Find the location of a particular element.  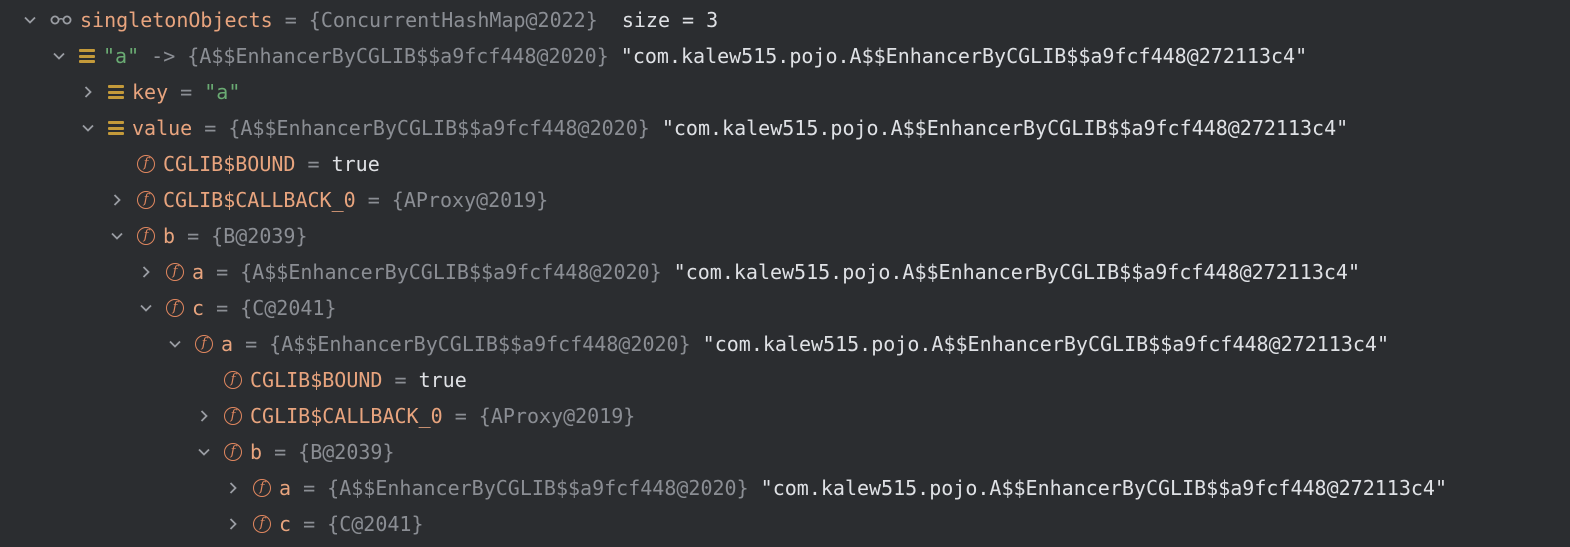

variable-name: value is located at coordinates (162, 128).